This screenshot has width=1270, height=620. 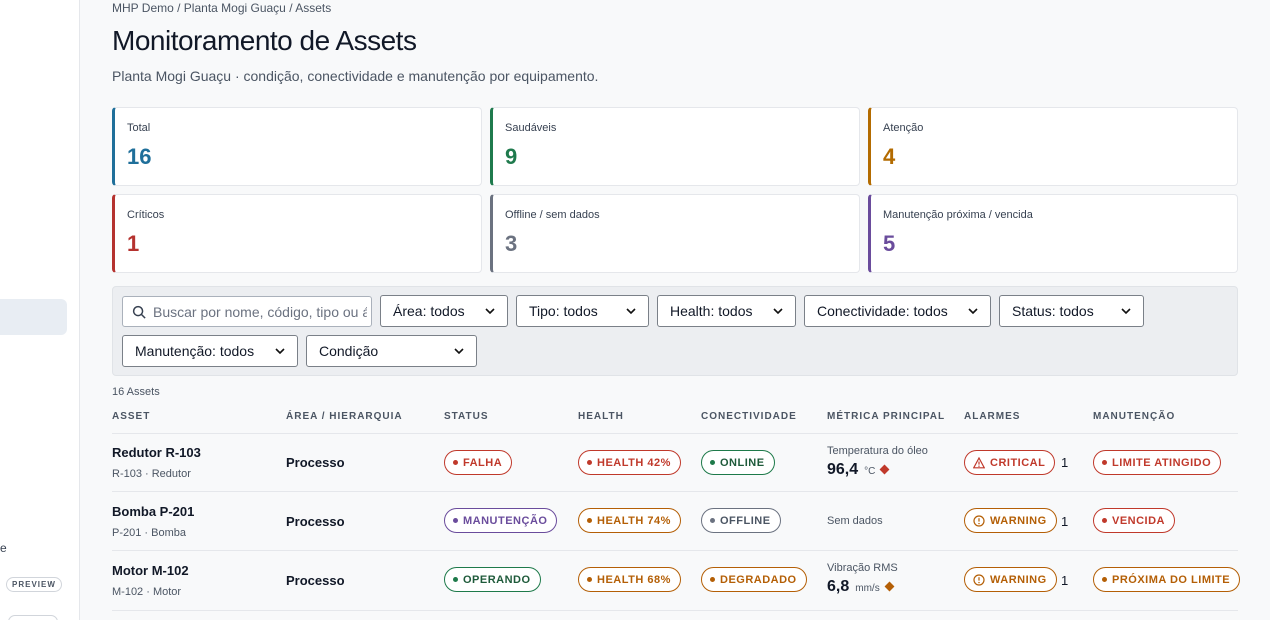 I want to click on health-select: Health: todos, so click(x=726, y=311).